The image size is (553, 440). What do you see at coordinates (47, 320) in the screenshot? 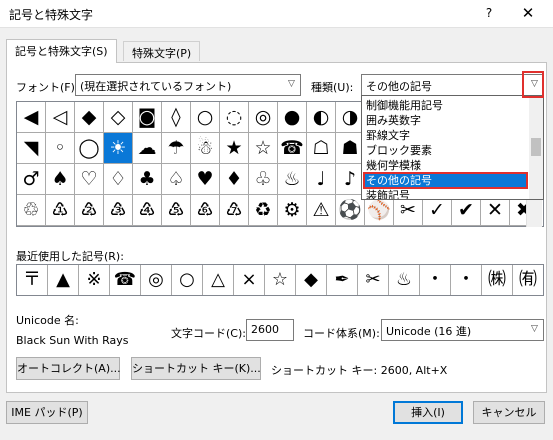
I see `unicode-name-label: Unicode 名:` at bounding box center [47, 320].